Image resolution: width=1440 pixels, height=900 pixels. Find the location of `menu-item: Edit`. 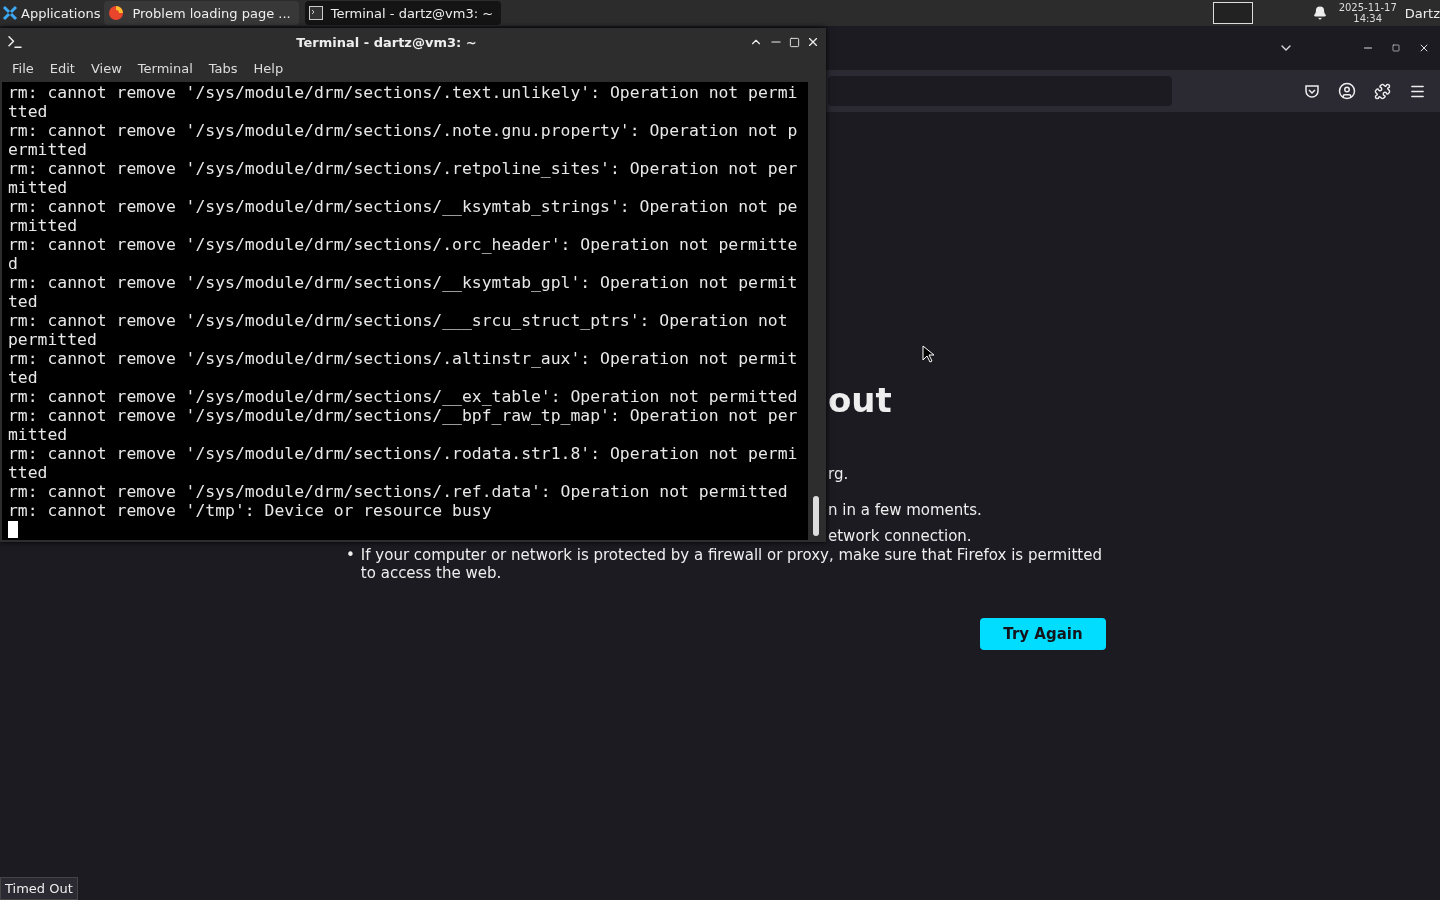

menu-item: Edit is located at coordinates (62, 68).